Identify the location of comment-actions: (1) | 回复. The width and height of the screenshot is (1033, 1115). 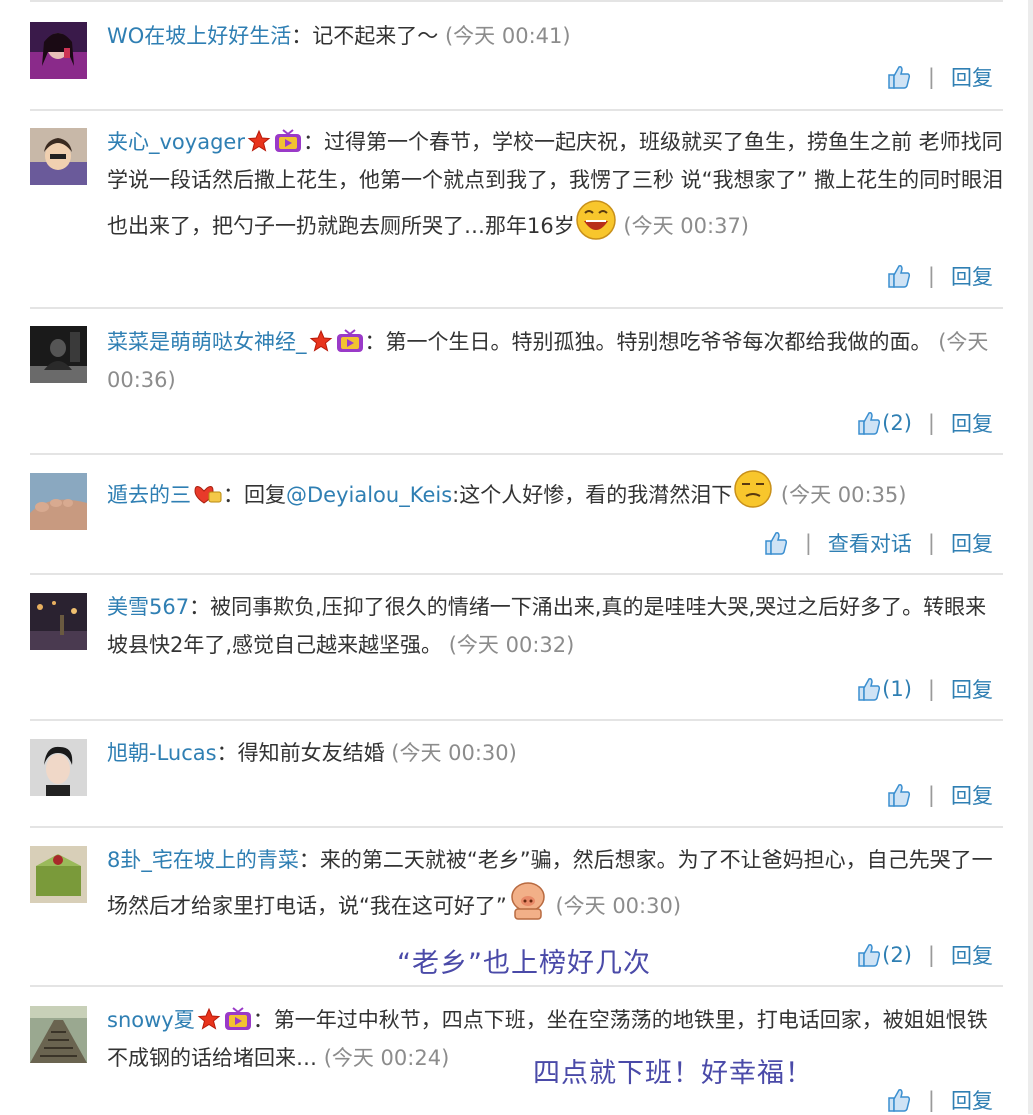
(924, 689).